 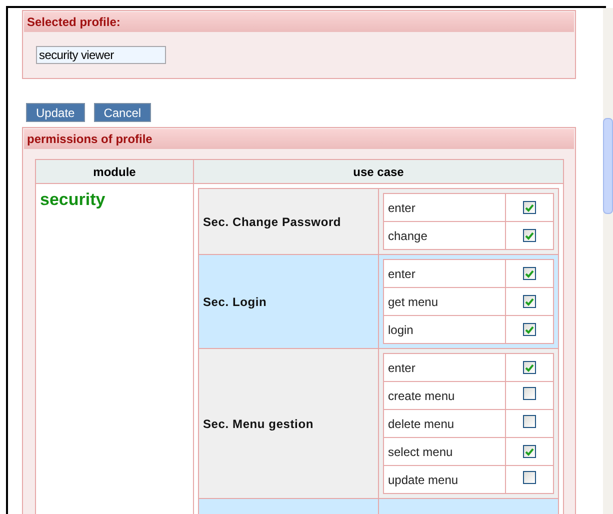 What do you see at coordinates (379, 172) in the screenshot?
I see `column-header: use case` at bounding box center [379, 172].